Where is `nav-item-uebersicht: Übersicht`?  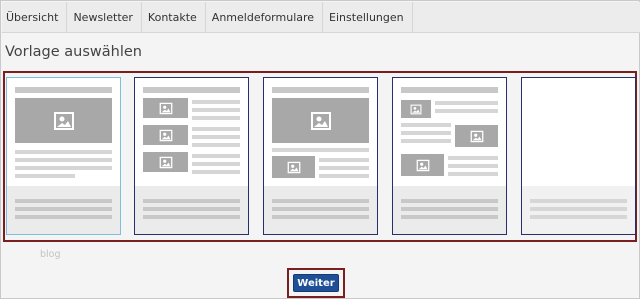
nav-item-uebersicht: Übersicht is located at coordinates (35, 17).